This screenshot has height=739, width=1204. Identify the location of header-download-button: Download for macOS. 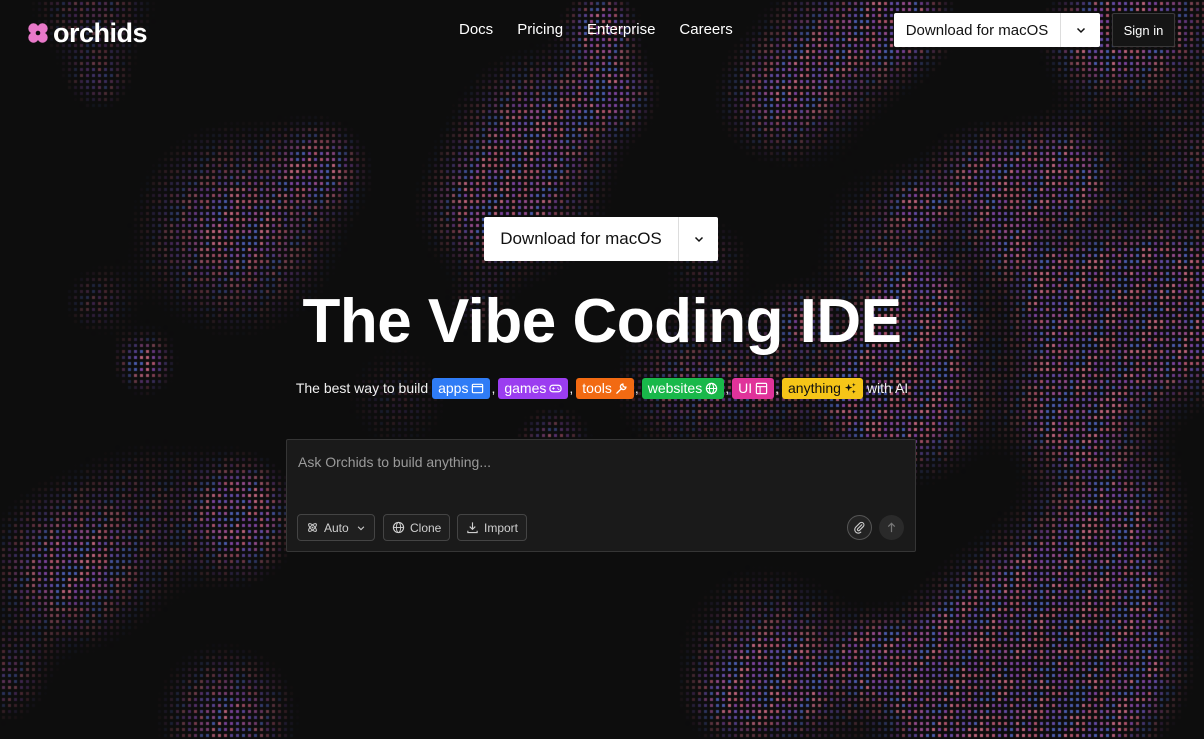
(977, 30).